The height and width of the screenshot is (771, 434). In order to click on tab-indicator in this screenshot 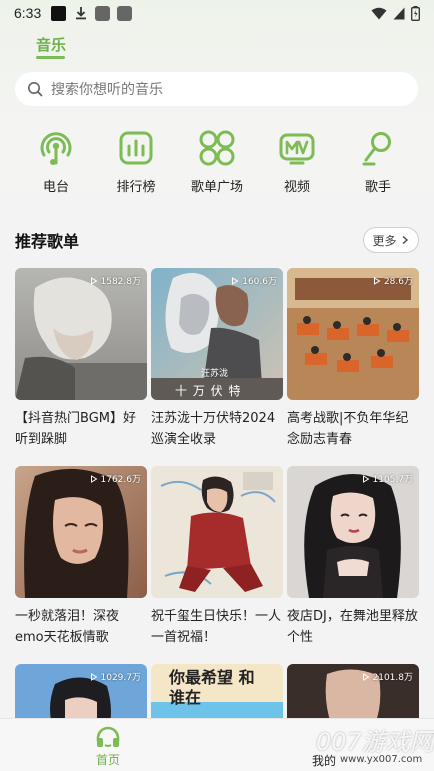, I will do `click(50, 57)`.